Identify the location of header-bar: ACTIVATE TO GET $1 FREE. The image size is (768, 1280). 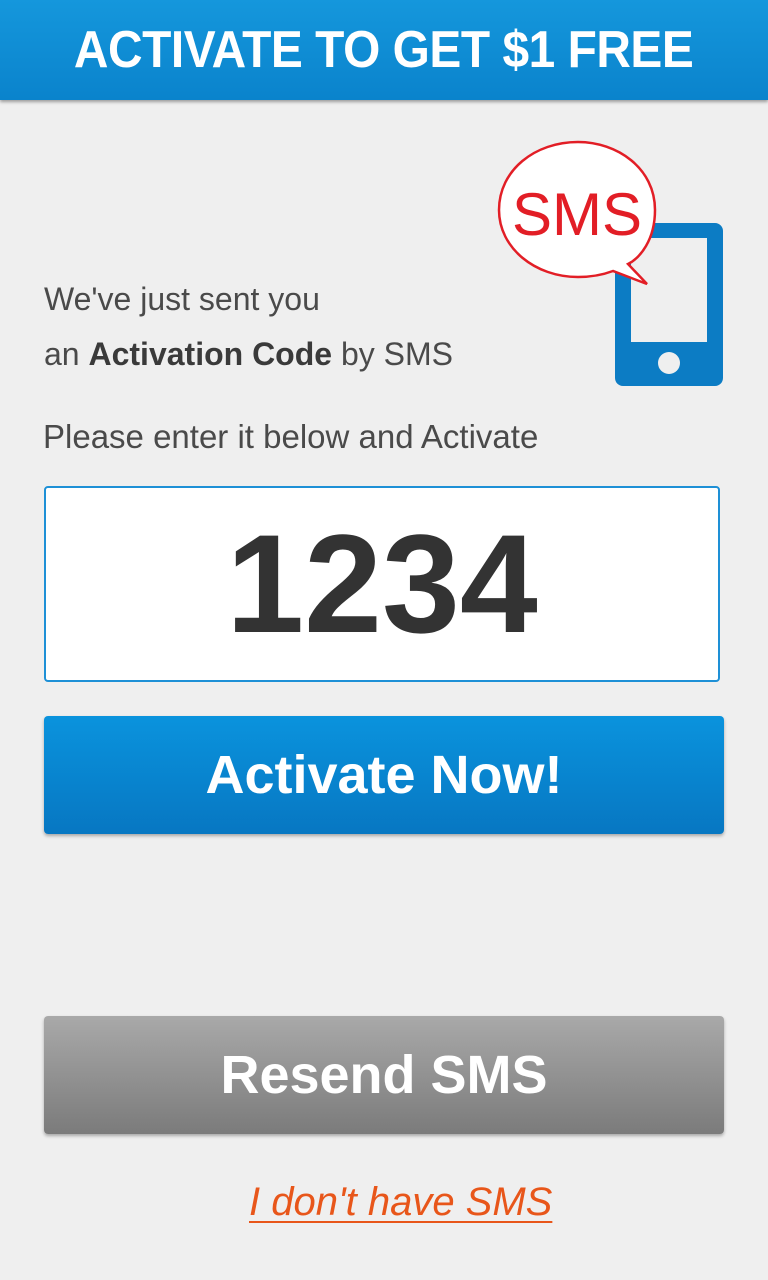
(384, 50).